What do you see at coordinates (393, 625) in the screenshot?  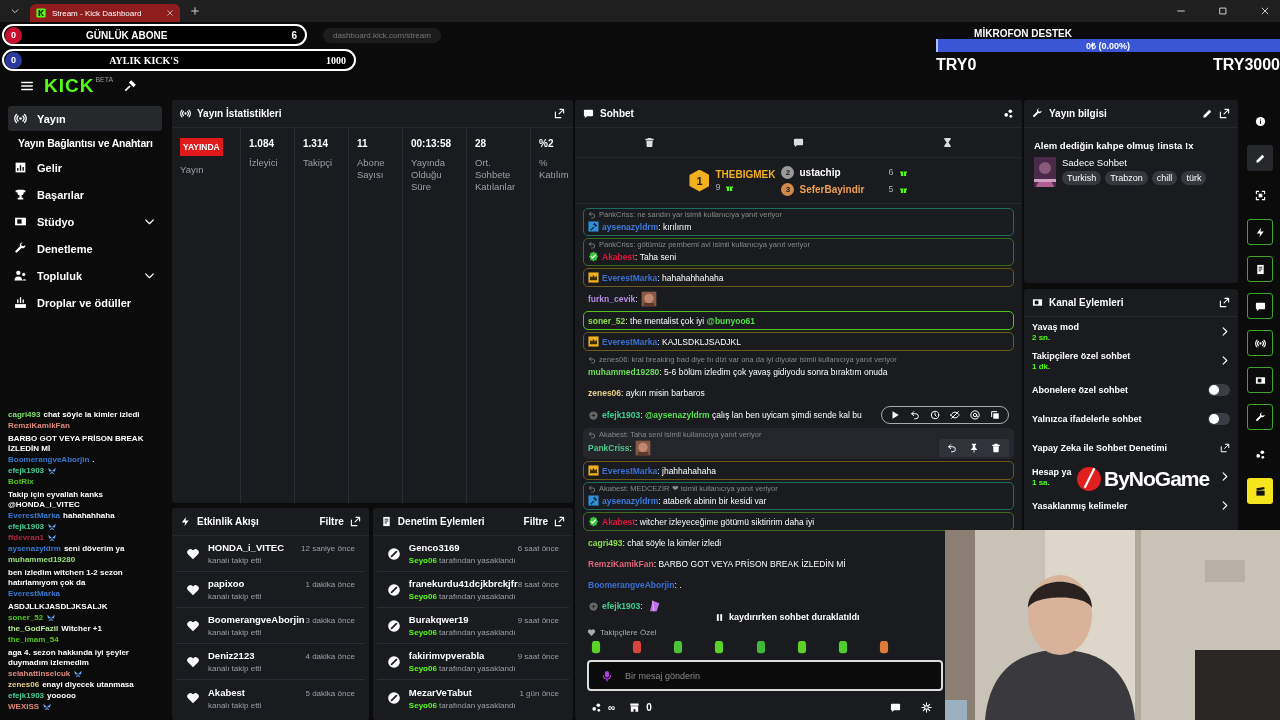 I see `ban-icon` at bounding box center [393, 625].